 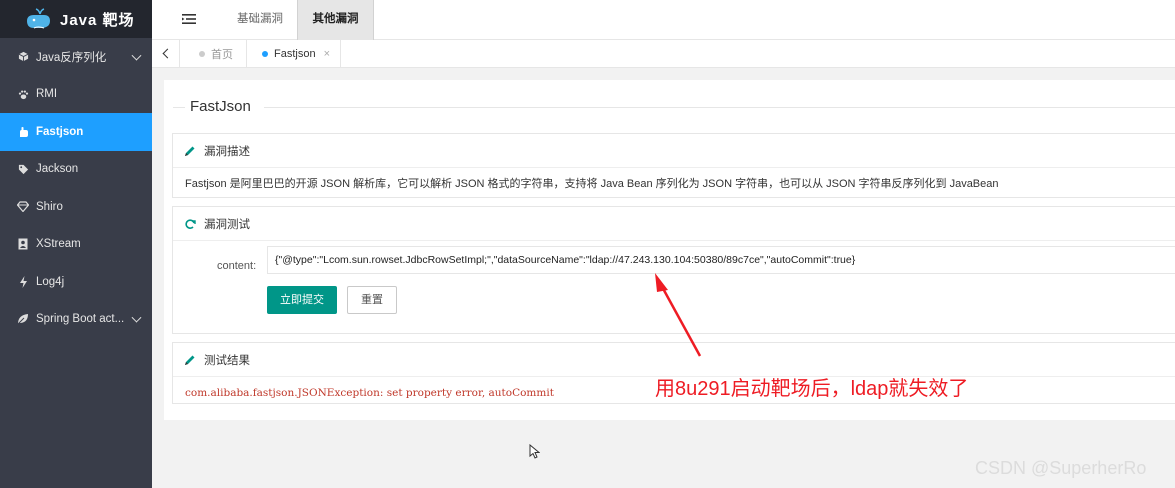 What do you see at coordinates (674, 151) in the screenshot?
I see `description-panel-header: 漏洞描述` at bounding box center [674, 151].